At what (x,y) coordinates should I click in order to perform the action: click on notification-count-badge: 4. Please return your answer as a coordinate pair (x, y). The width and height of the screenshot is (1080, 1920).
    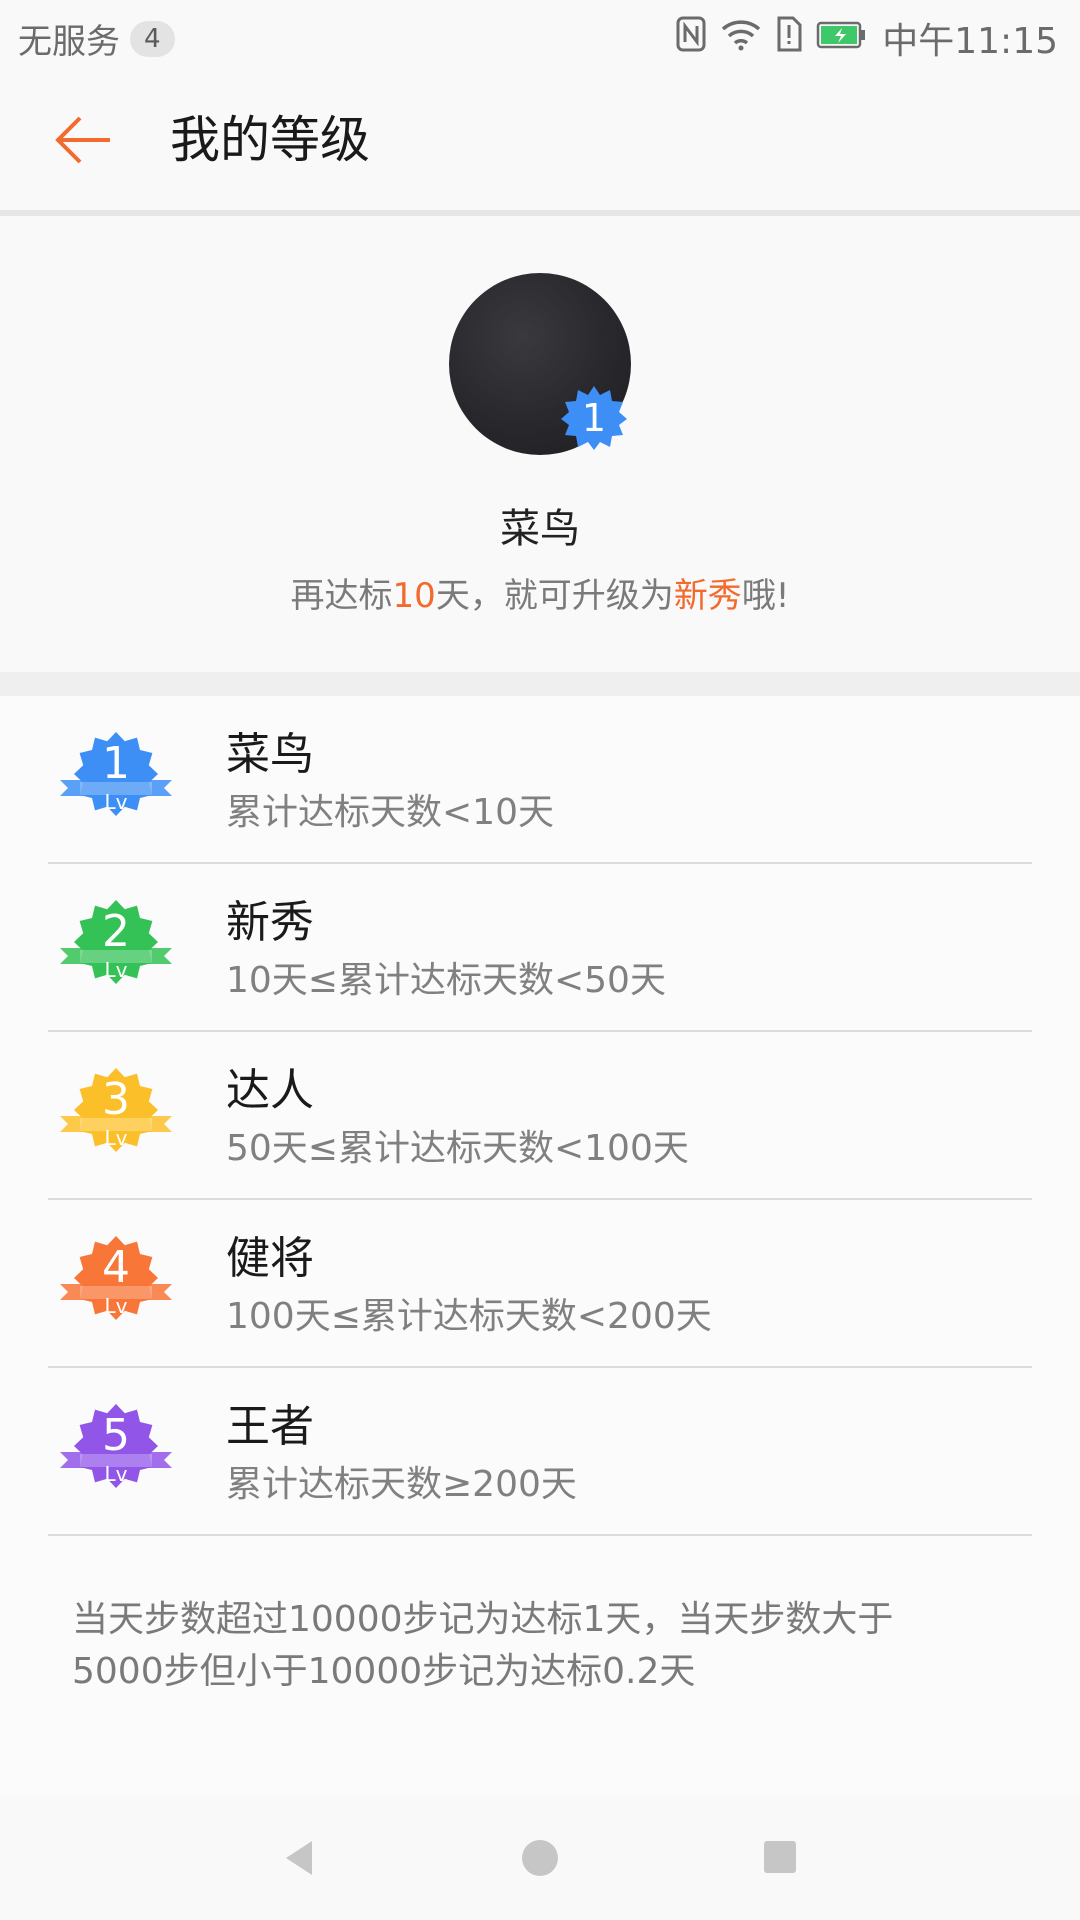
    Looking at the image, I should click on (152, 38).